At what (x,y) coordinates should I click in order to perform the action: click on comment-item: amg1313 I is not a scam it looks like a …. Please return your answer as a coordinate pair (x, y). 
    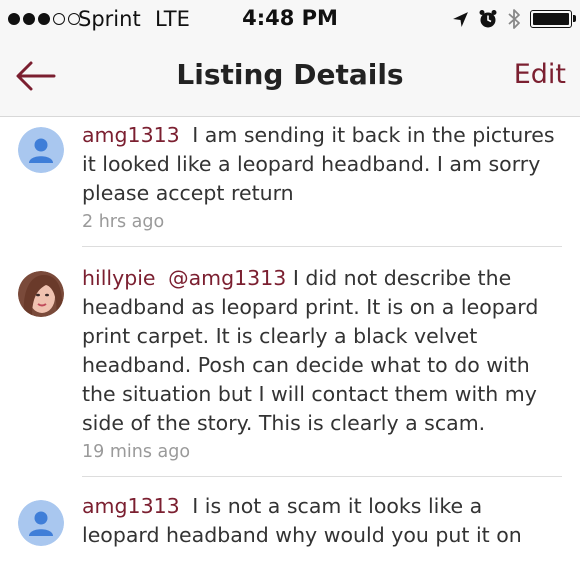
    Looking at the image, I should click on (290, 513).